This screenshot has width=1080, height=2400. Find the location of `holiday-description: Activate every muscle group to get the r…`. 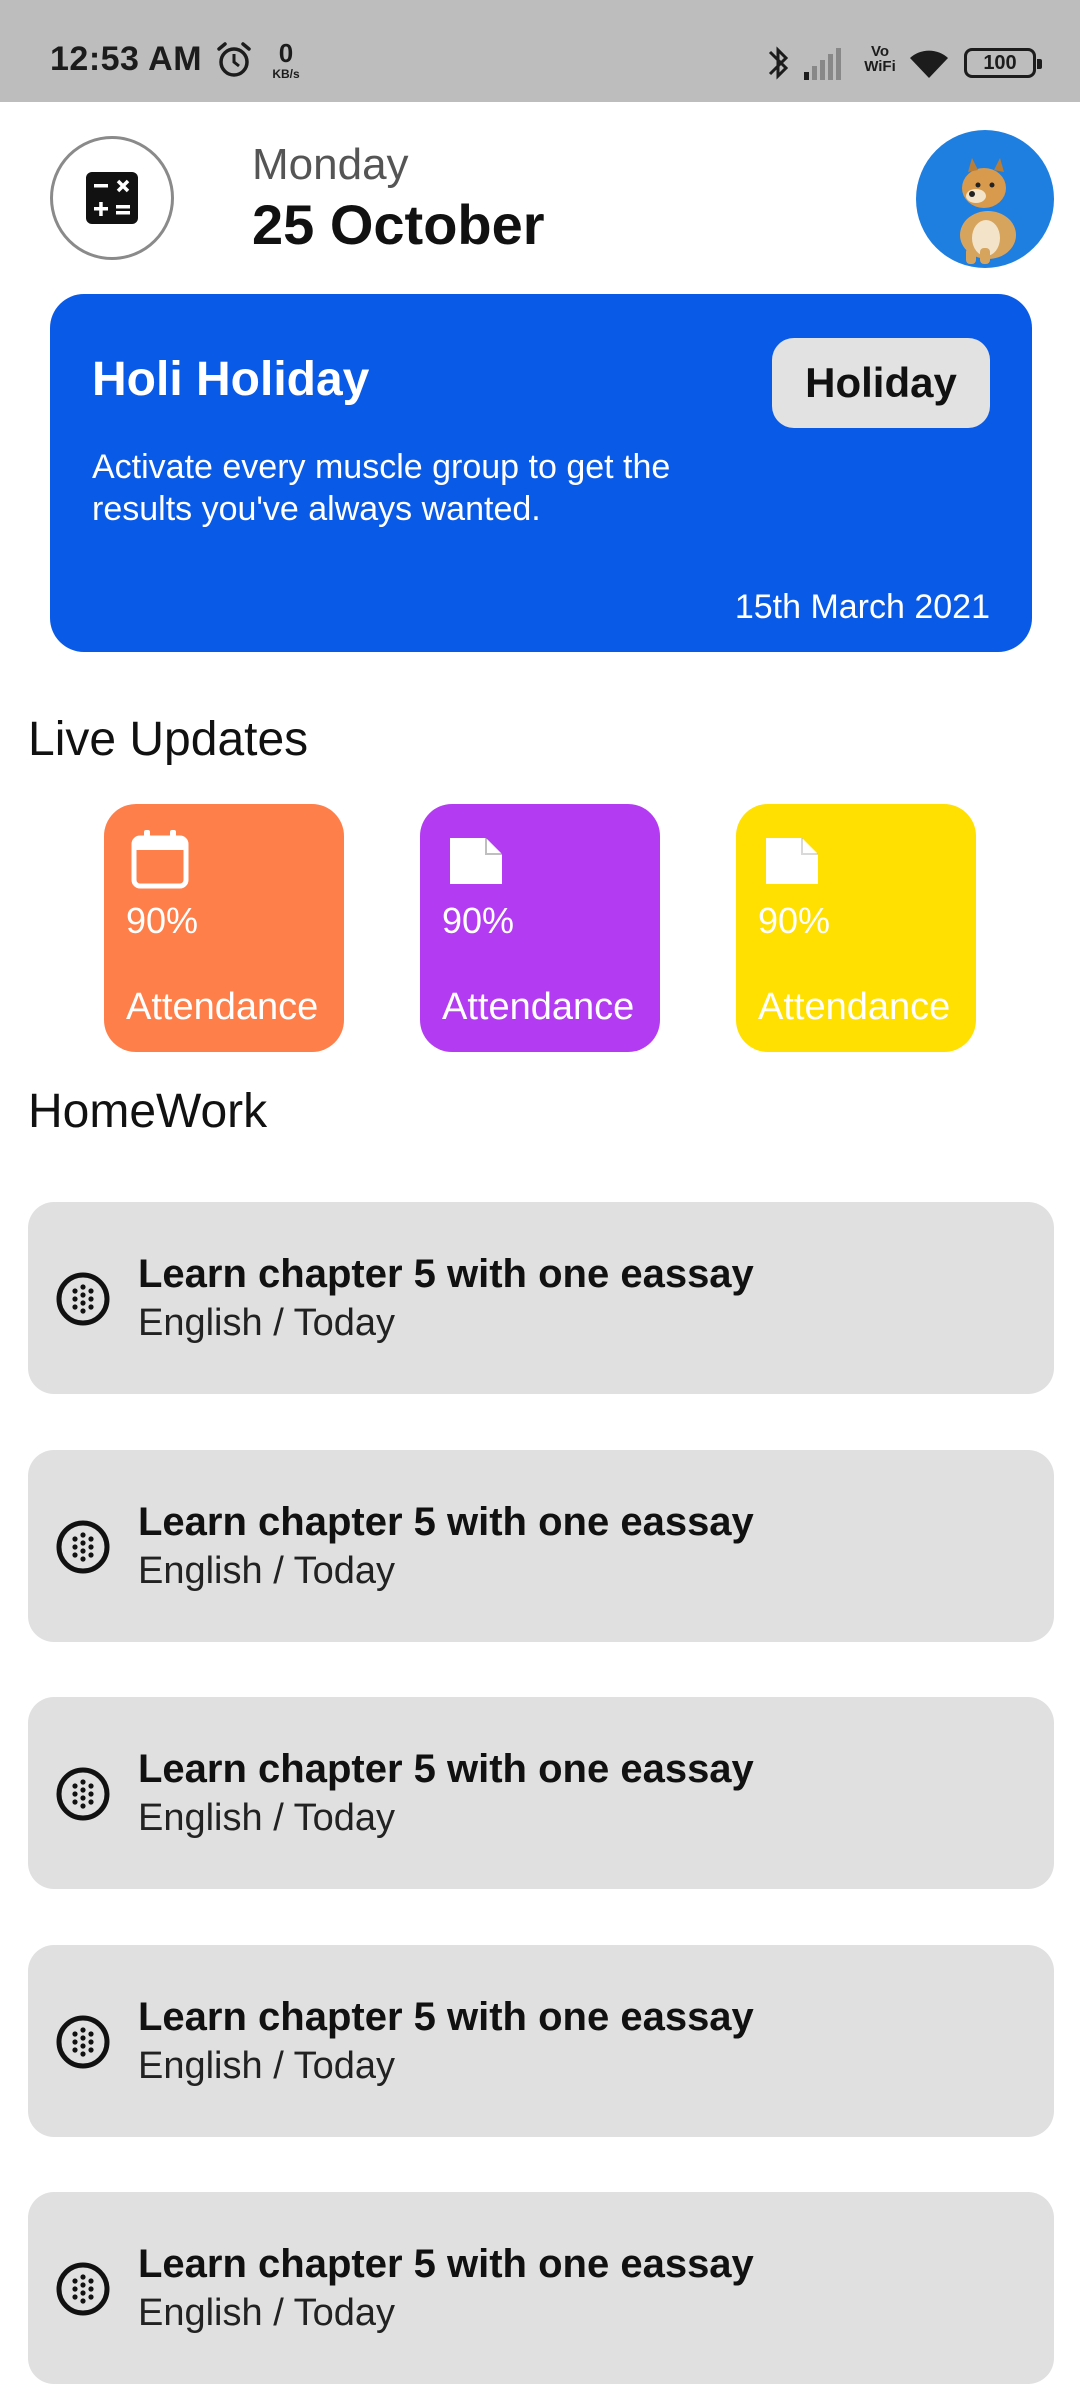

holiday-description: Activate every muscle group to get the r… is located at coordinates (381, 488).